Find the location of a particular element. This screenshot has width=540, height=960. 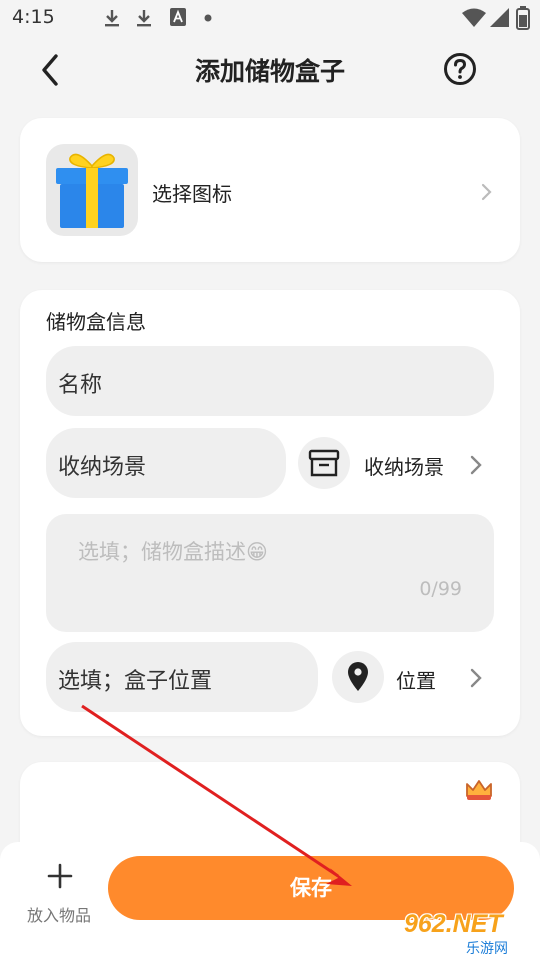

watermark-brand: 962.NET is located at coordinates (453, 924).